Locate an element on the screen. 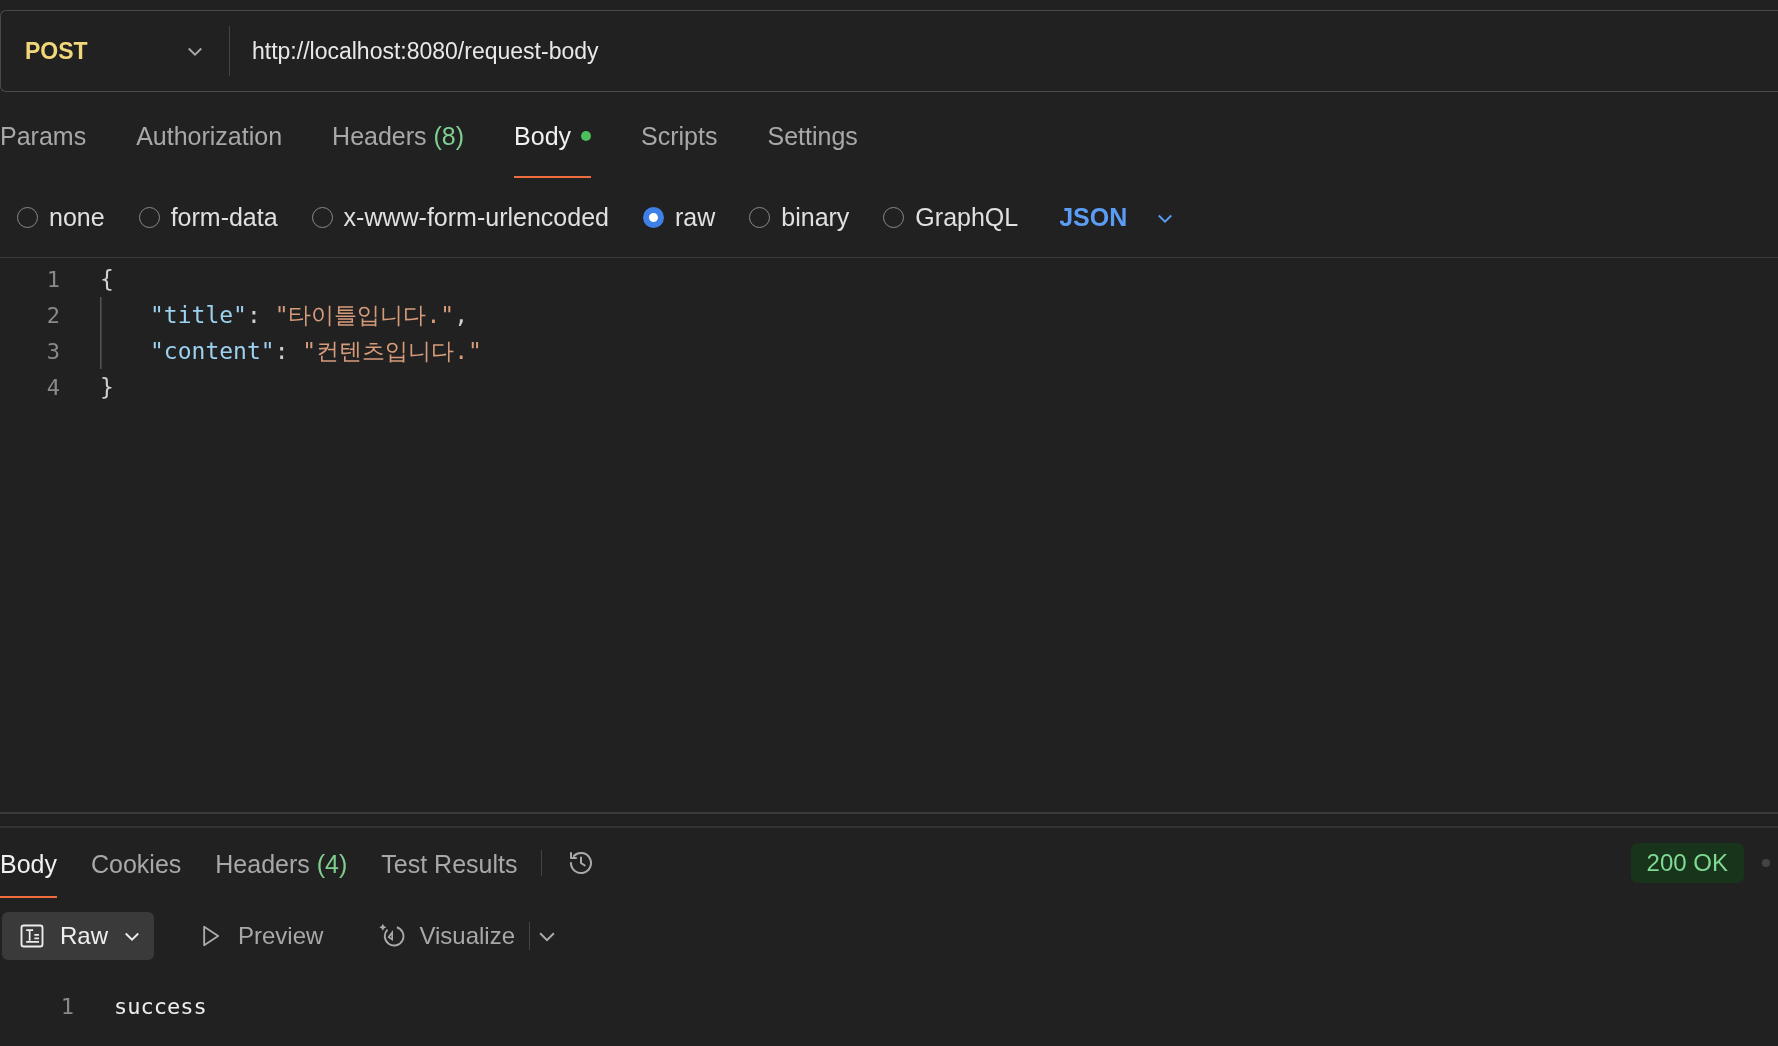 The image size is (1778, 1046). radio-option: GraphQL is located at coordinates (951, 217).